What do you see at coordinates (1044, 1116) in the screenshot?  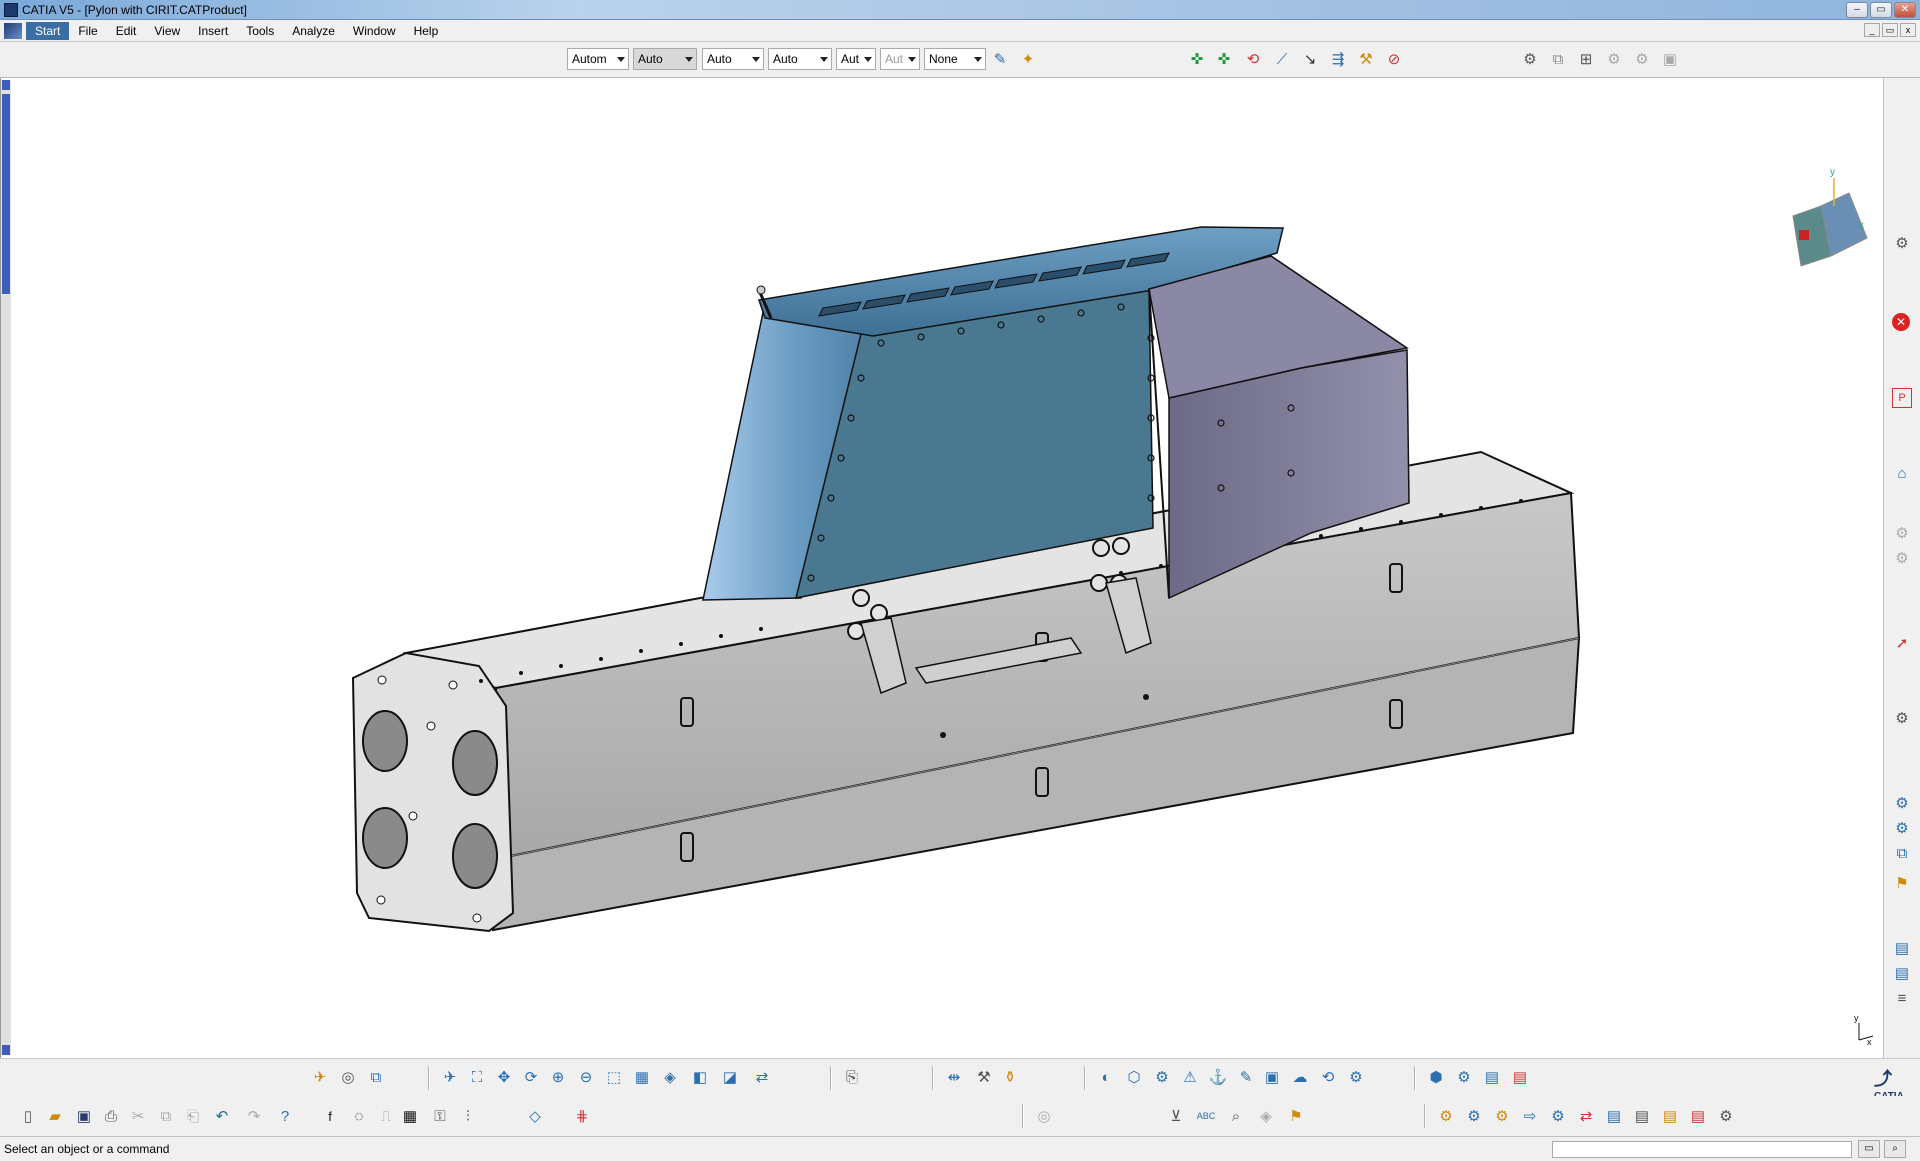 I see `update-all-icon: ◎` at bounding box center [1044, 1116].